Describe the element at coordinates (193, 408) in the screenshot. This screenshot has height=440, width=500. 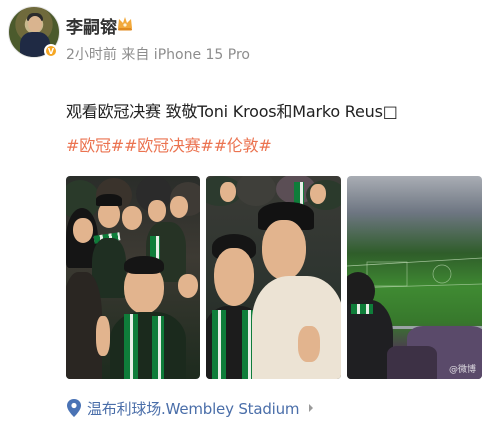
I see `location-text: 温布利球场.Wembley Stadium` at that location.